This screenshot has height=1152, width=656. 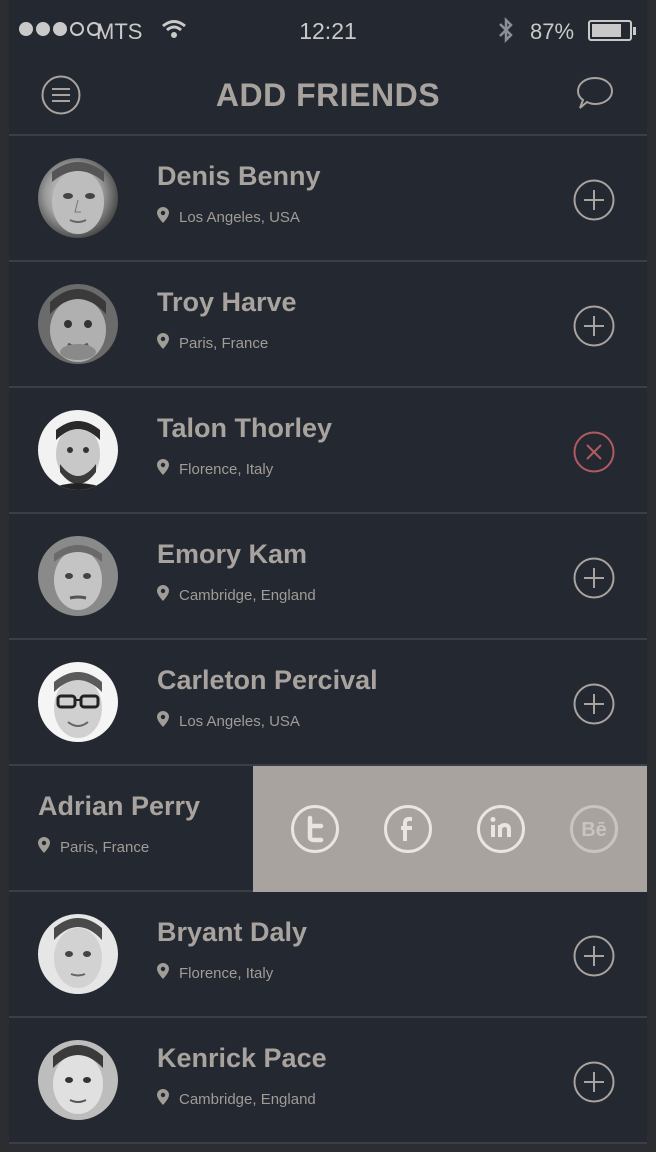 What do you see at coordinates (594, 452) in the screenshot?
I see `remove-friend-button` at bounding box center [594, 452].